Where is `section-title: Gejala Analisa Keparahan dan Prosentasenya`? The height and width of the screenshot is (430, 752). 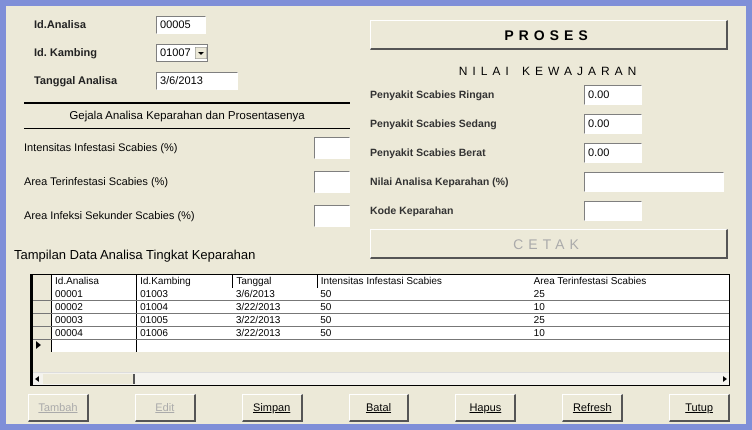 section-title: Gejala Analisa Keparahan dan Prosentasenya is located at coordinates (187, 115).